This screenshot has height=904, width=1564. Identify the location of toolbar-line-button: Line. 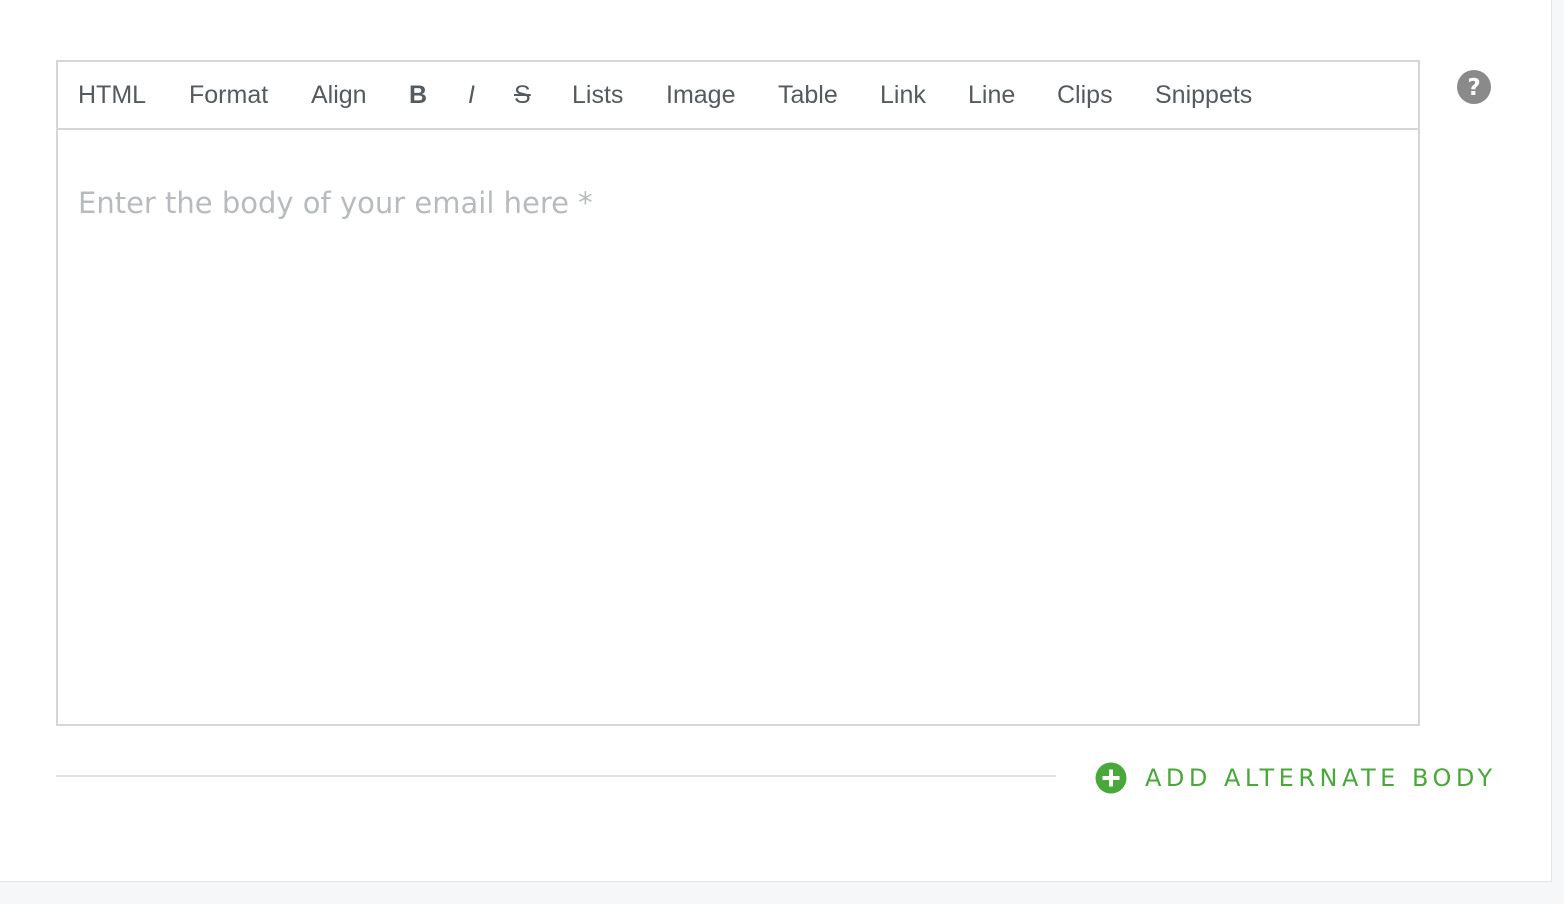
(991, 95).